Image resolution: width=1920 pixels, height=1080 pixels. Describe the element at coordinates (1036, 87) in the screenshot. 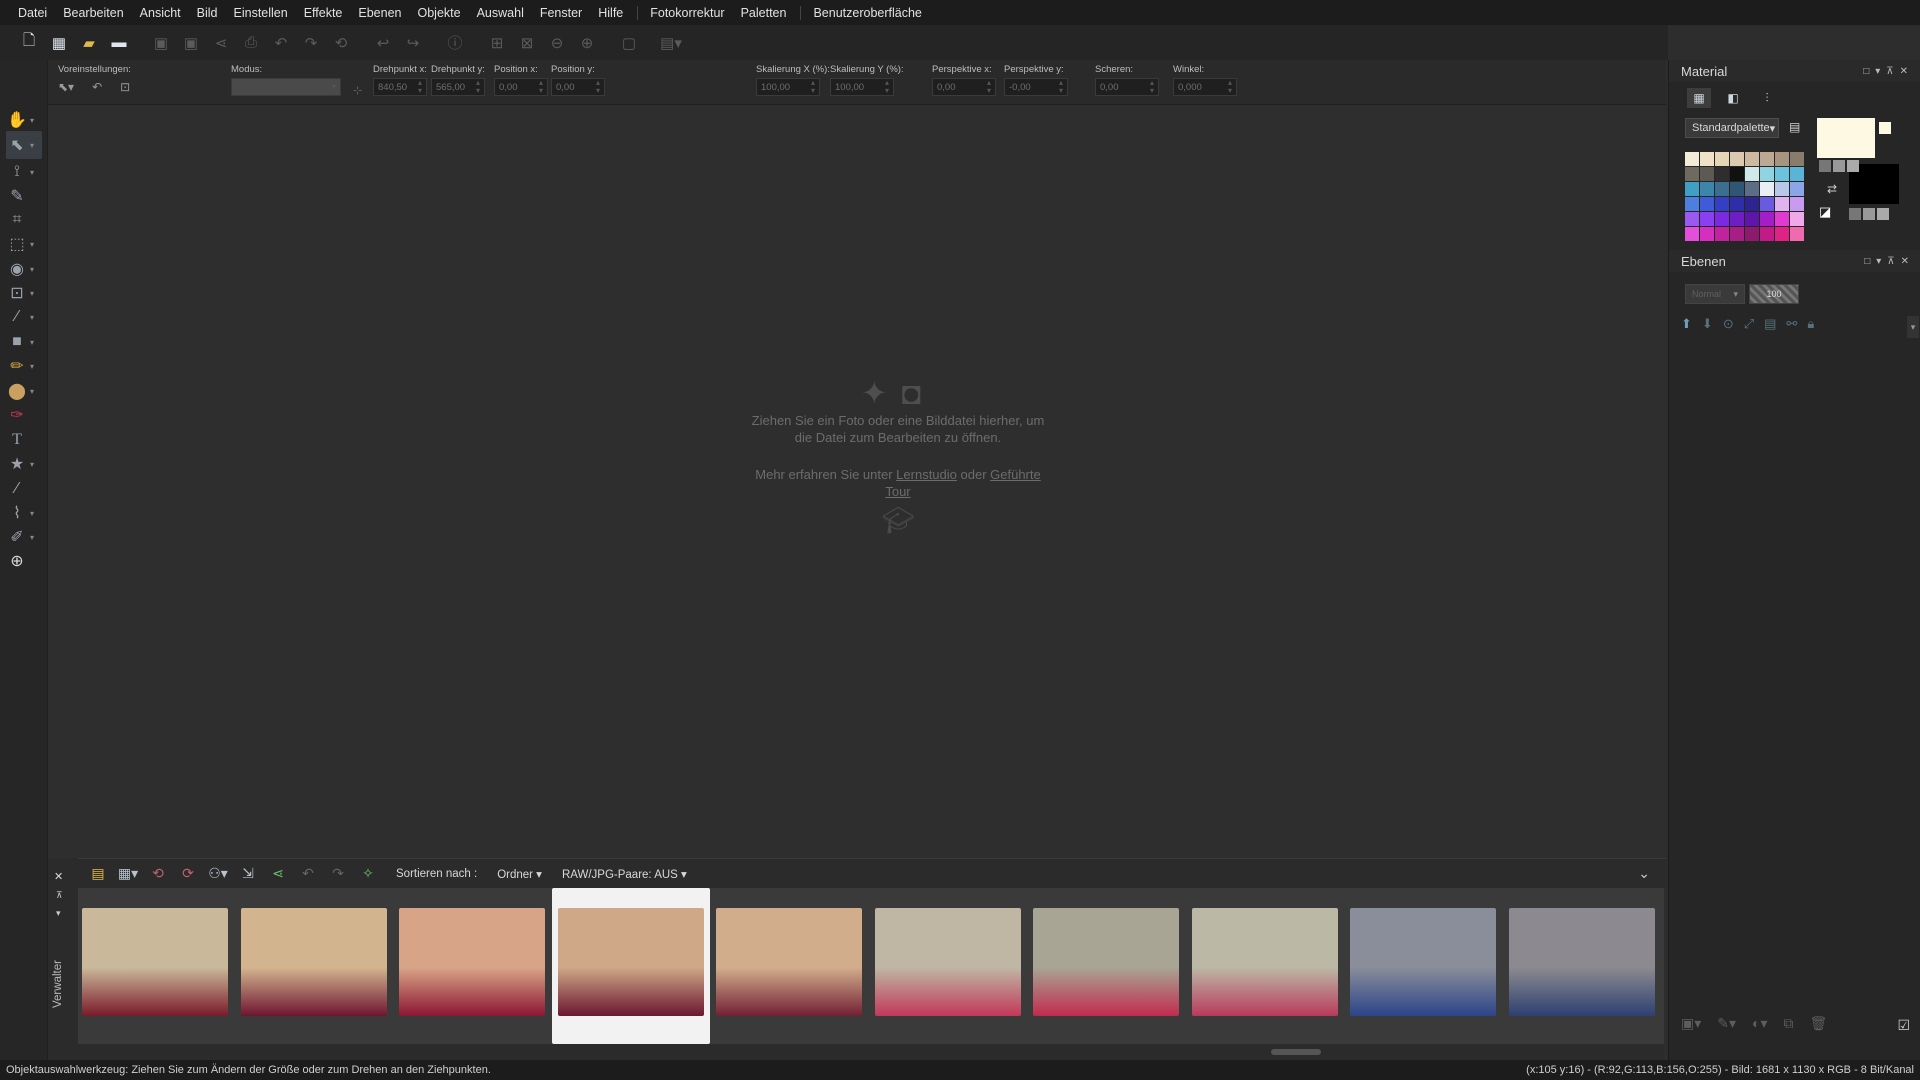

I see `perspective-y-input: -0,00 ▴ ▾` at that location.